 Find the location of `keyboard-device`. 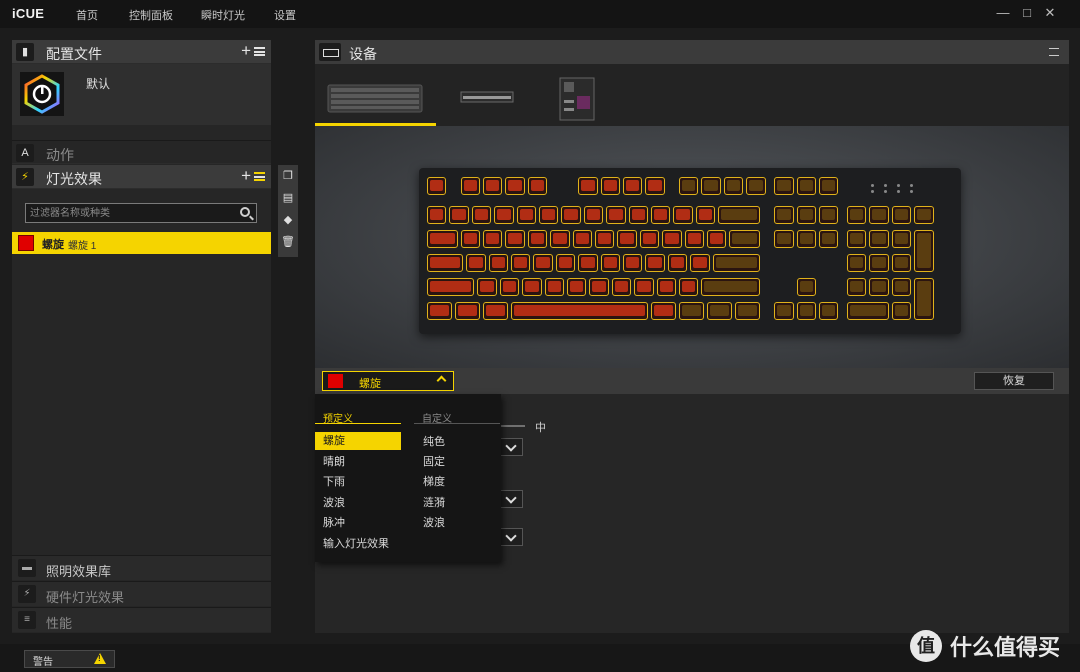

keyboard-device is located at coordinates (690, 251).